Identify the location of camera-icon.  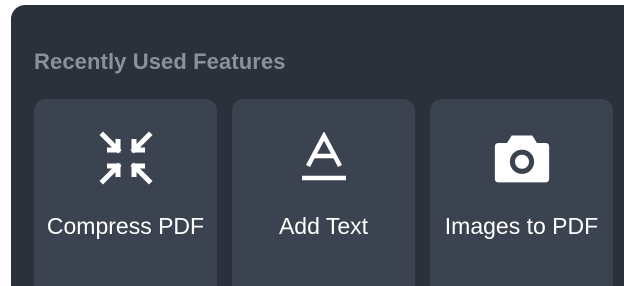
(522, 158).